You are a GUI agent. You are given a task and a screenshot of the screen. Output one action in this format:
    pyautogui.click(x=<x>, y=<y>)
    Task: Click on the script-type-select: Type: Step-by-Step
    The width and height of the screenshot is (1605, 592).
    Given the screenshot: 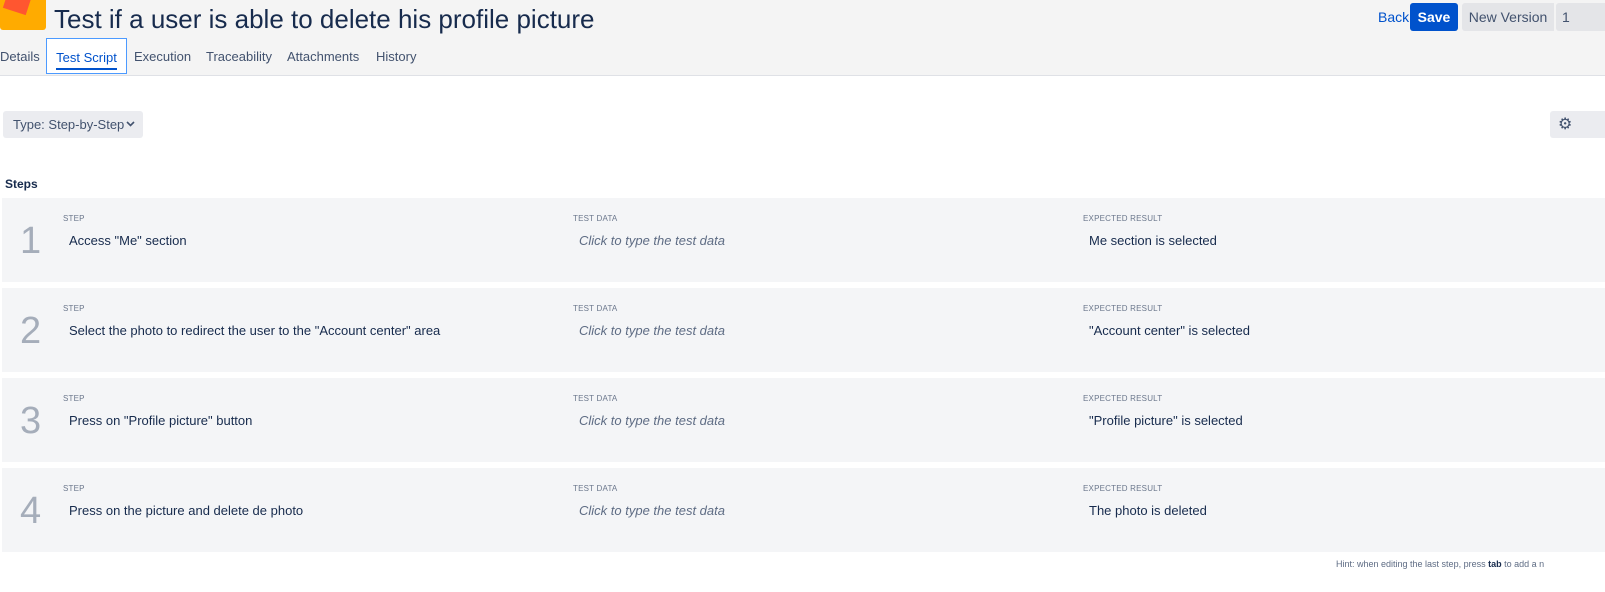 What is the action you would take?
    pyautogui.click(x=73, y=124)
    